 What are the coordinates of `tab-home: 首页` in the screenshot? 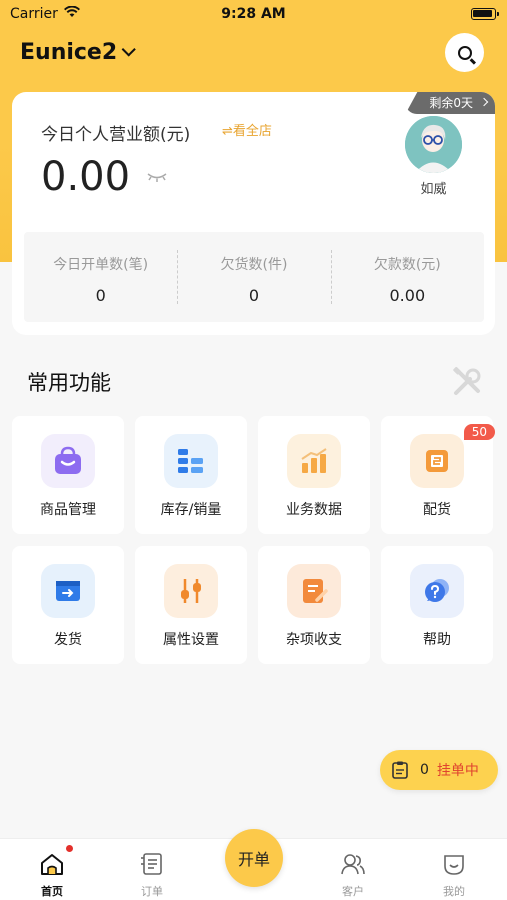 It's located at (52, 869).